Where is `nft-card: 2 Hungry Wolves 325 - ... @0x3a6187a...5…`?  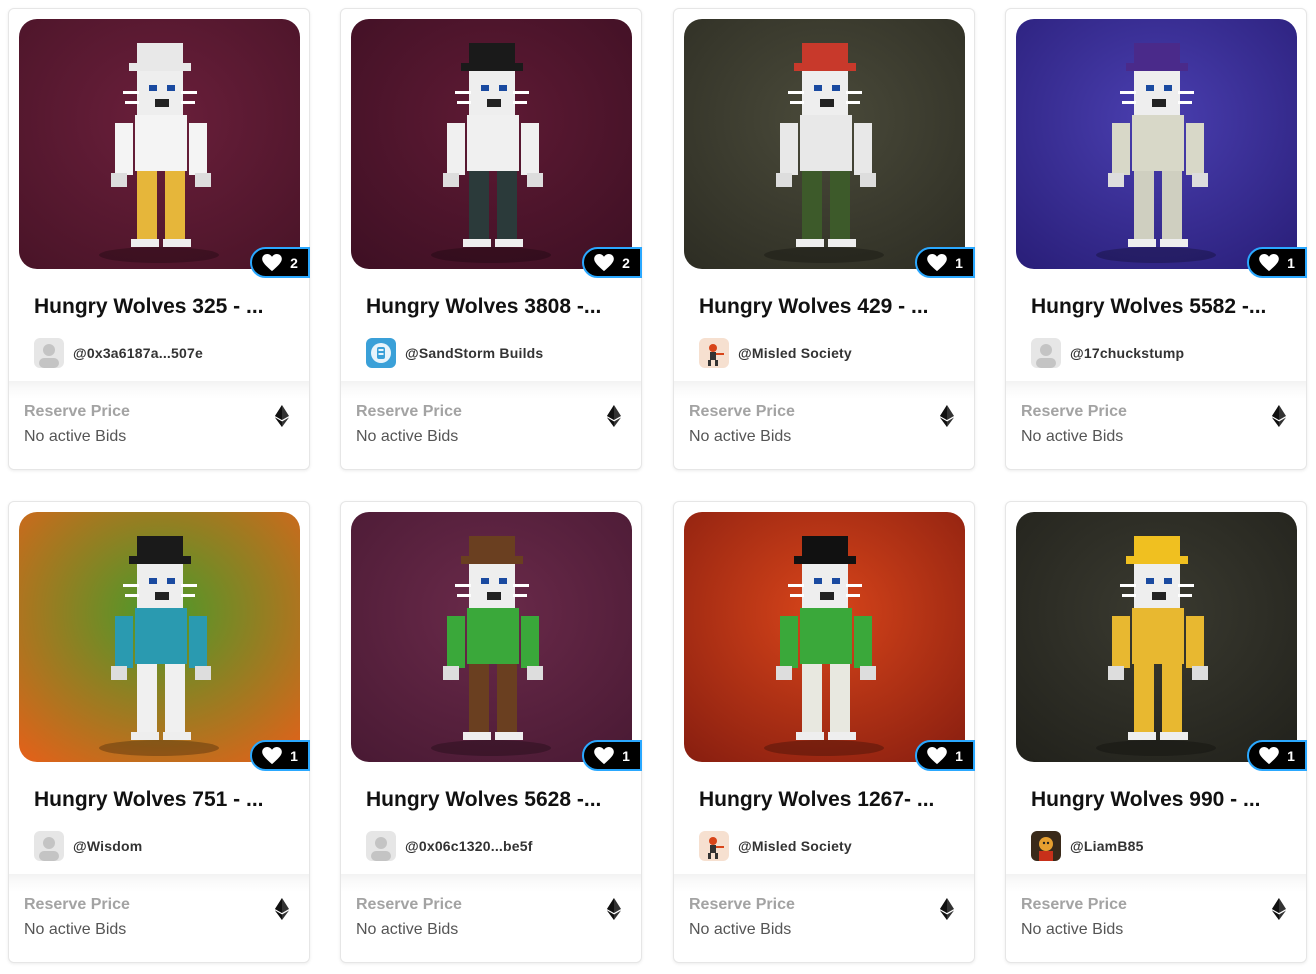 nft-card: 2 Hungry Wolves 325 - ... @0x3a6187a...5… is located at coordinates (159, 239).